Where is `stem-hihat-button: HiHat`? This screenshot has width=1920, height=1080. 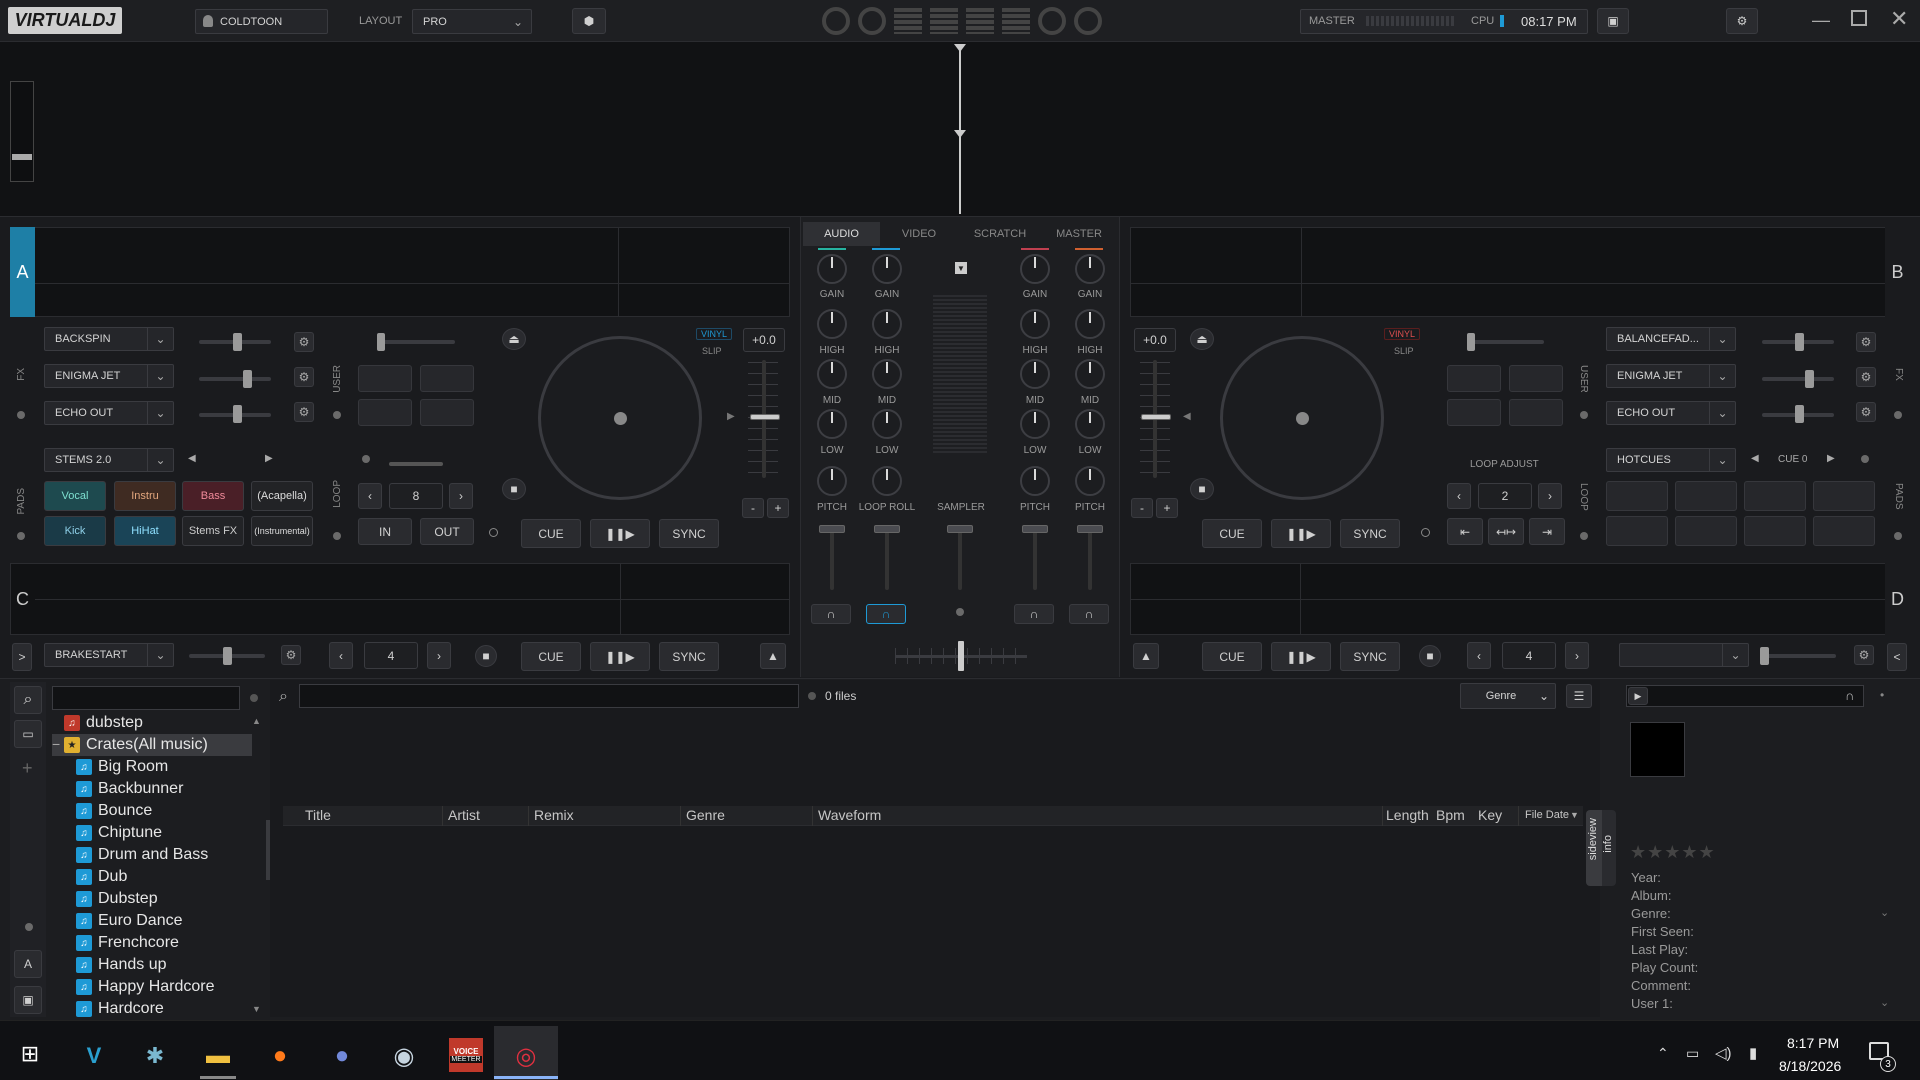
stem-hihat-button: HiHat is located at coordinates (145, 531).